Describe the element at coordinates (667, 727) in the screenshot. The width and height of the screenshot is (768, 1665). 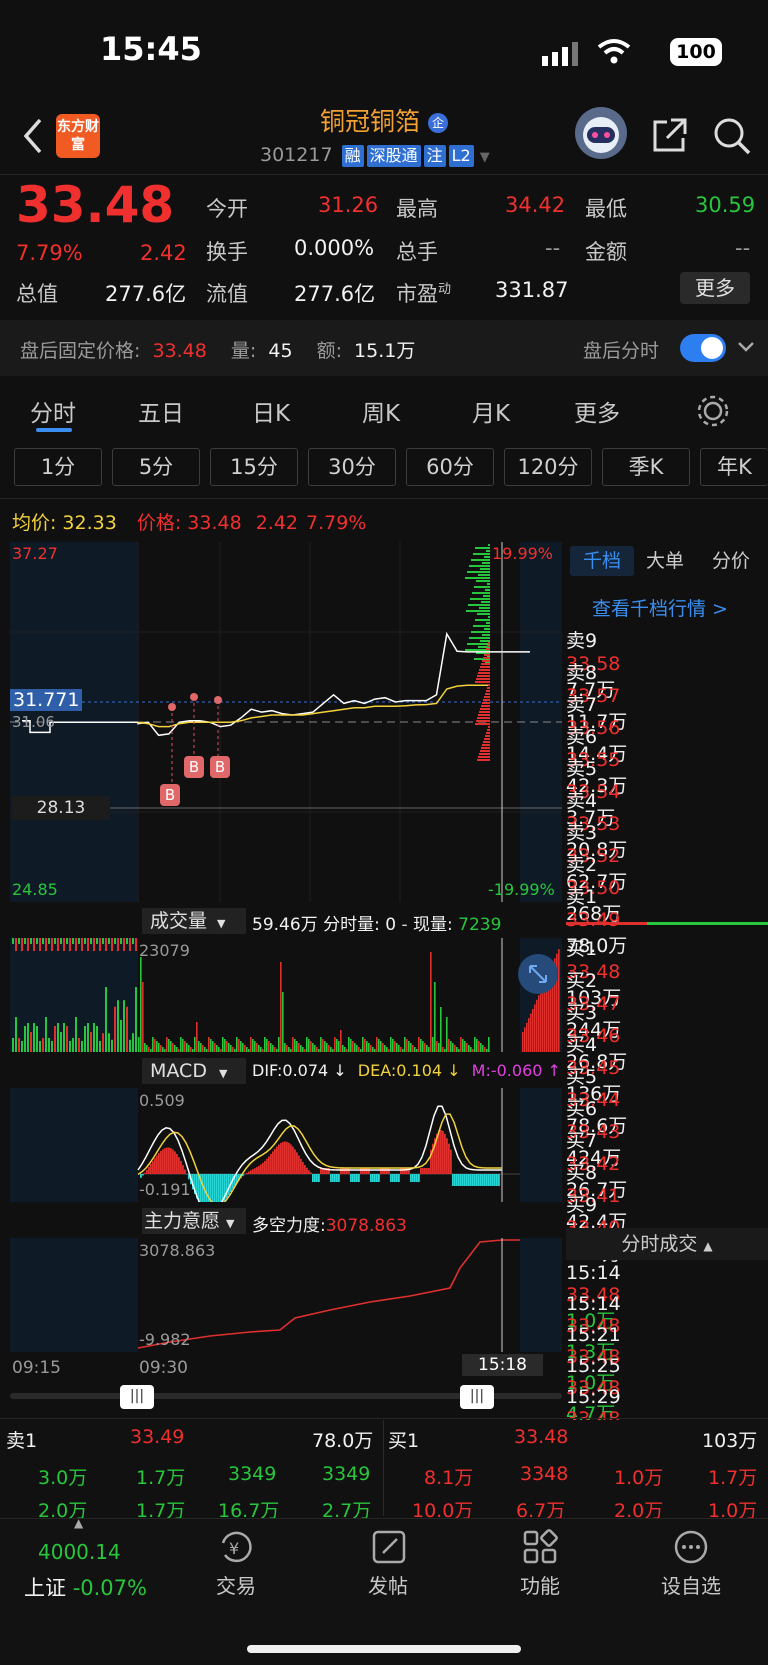
I see `ask-row: 卖7 33.56 14.4万` at that location.